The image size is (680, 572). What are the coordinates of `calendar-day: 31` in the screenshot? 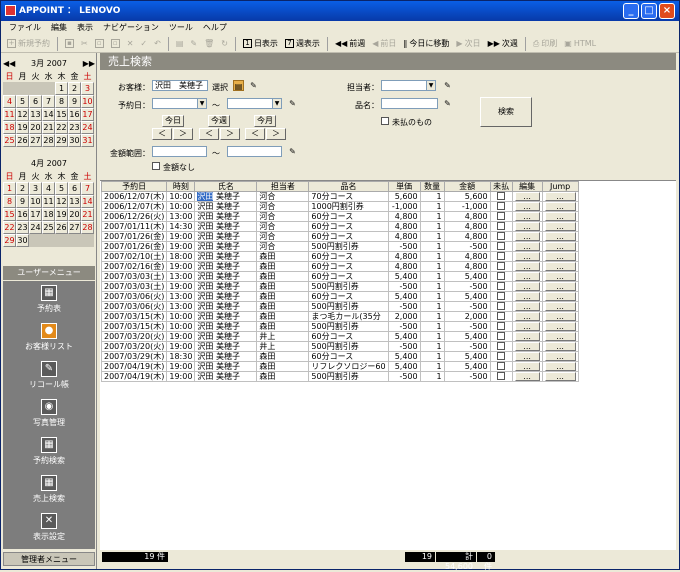 It's located at (87, 140).